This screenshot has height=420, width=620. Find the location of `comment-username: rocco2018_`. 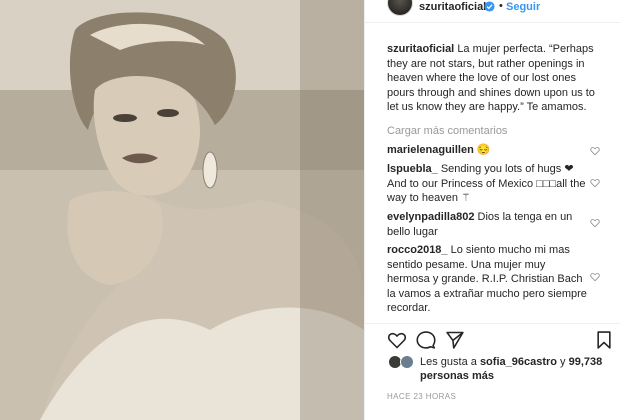

comment-username: rocco2018_ is located at coordinates (417, 250).